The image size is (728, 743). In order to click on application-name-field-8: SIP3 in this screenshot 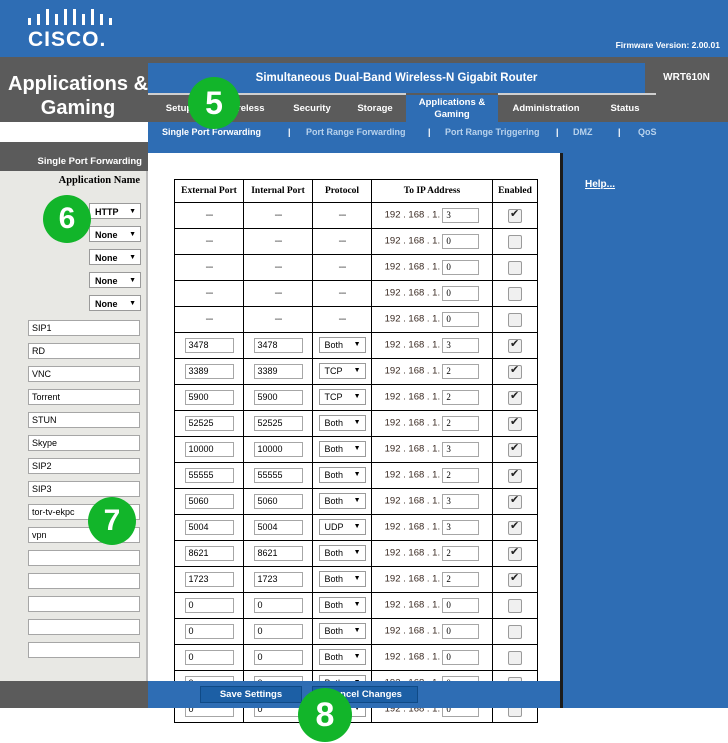, I will do `click(84, 489)`.